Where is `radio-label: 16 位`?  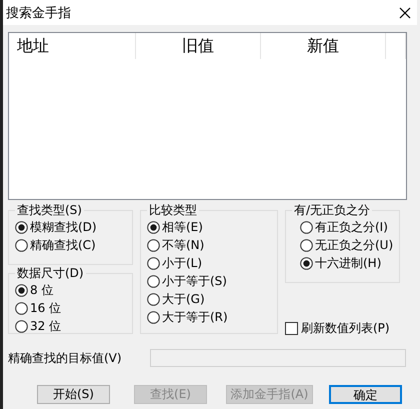
radio-label: 16 位 is located at coordinates (46, 308).